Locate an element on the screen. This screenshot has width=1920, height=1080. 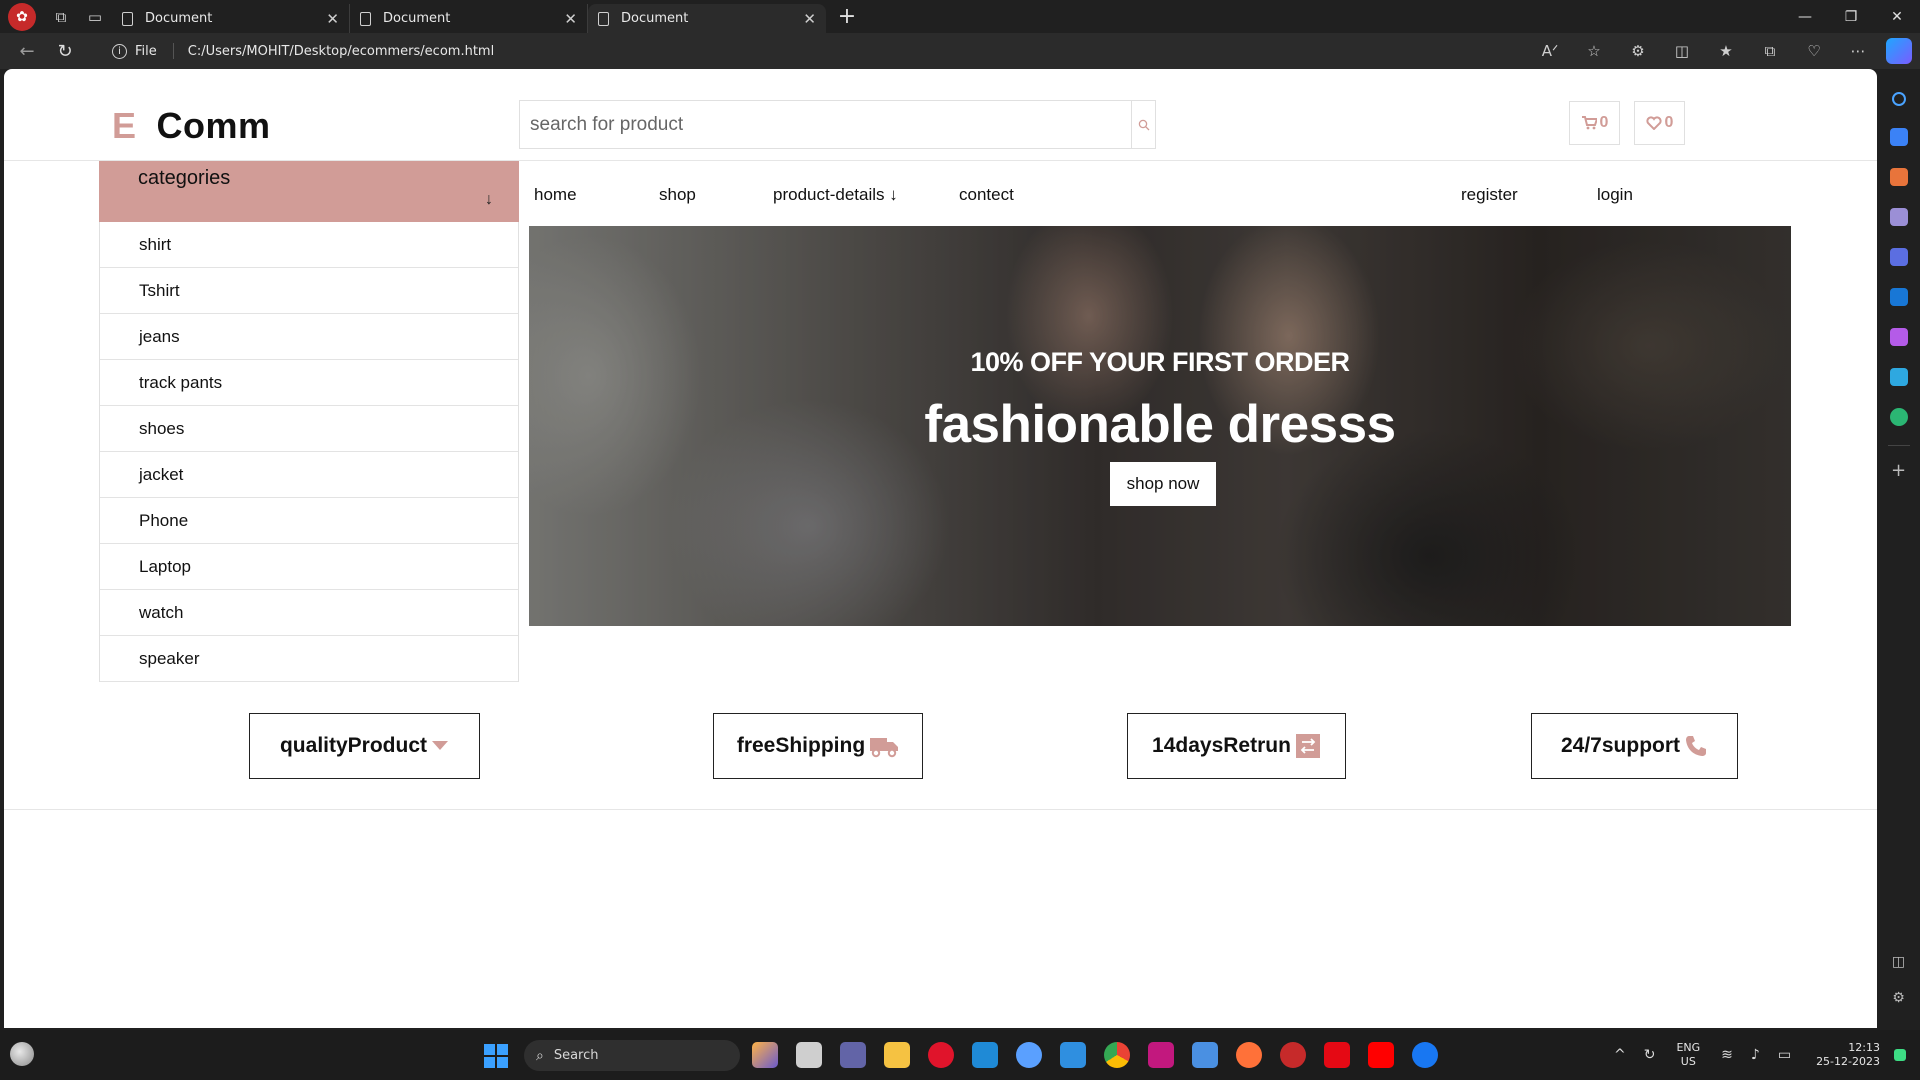
add-sidebar-app-icon: + is located at coordinates (1898, 470).